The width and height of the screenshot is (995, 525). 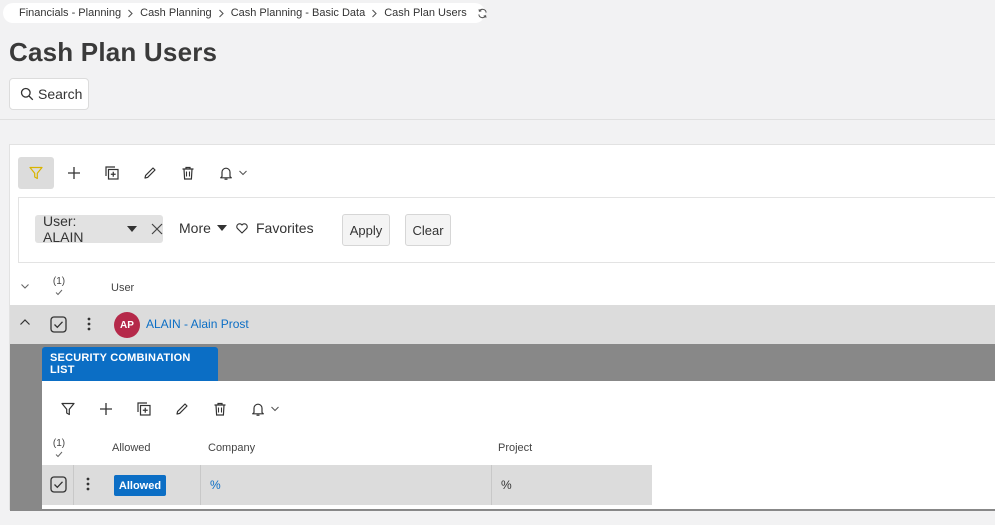 I want to click on clear-button: Clear, so click(x=428, y=230).